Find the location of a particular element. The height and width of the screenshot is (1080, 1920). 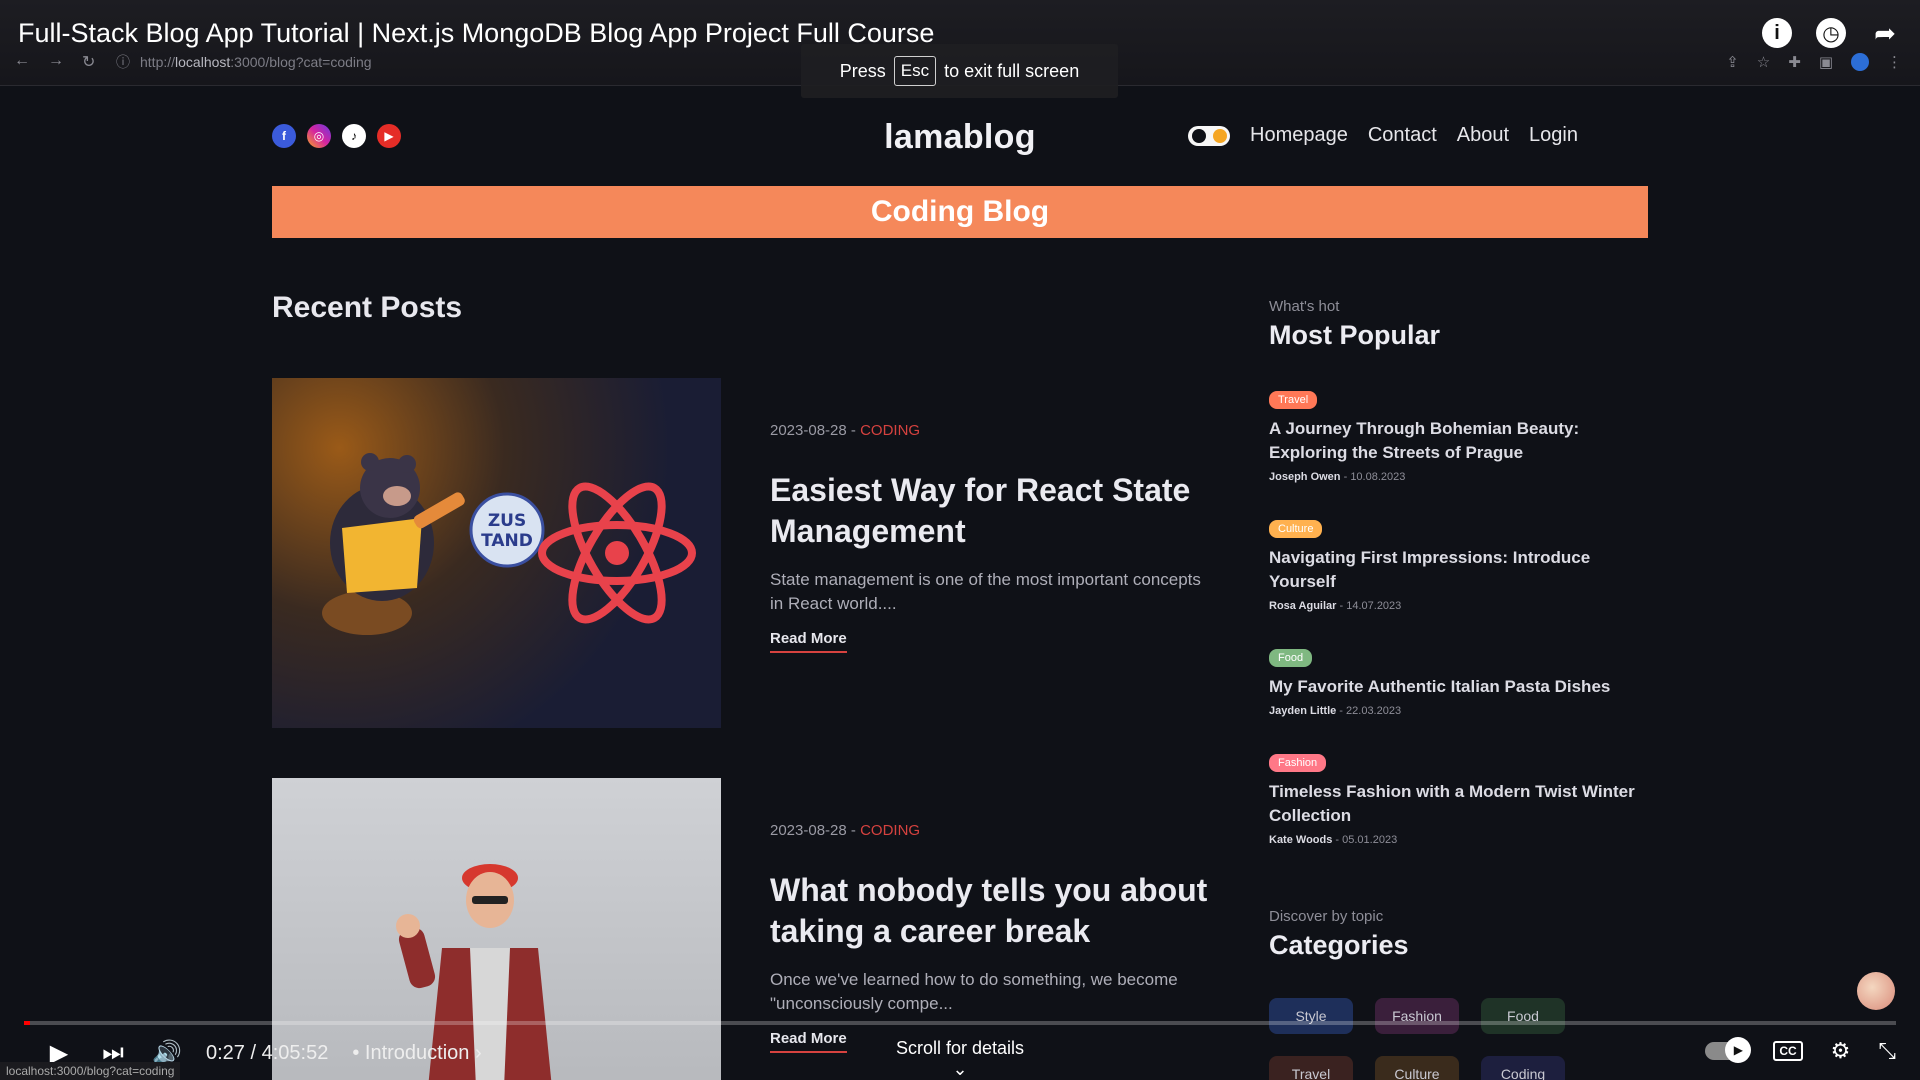

category-food: Food is located at coordinates (1523, 1016).